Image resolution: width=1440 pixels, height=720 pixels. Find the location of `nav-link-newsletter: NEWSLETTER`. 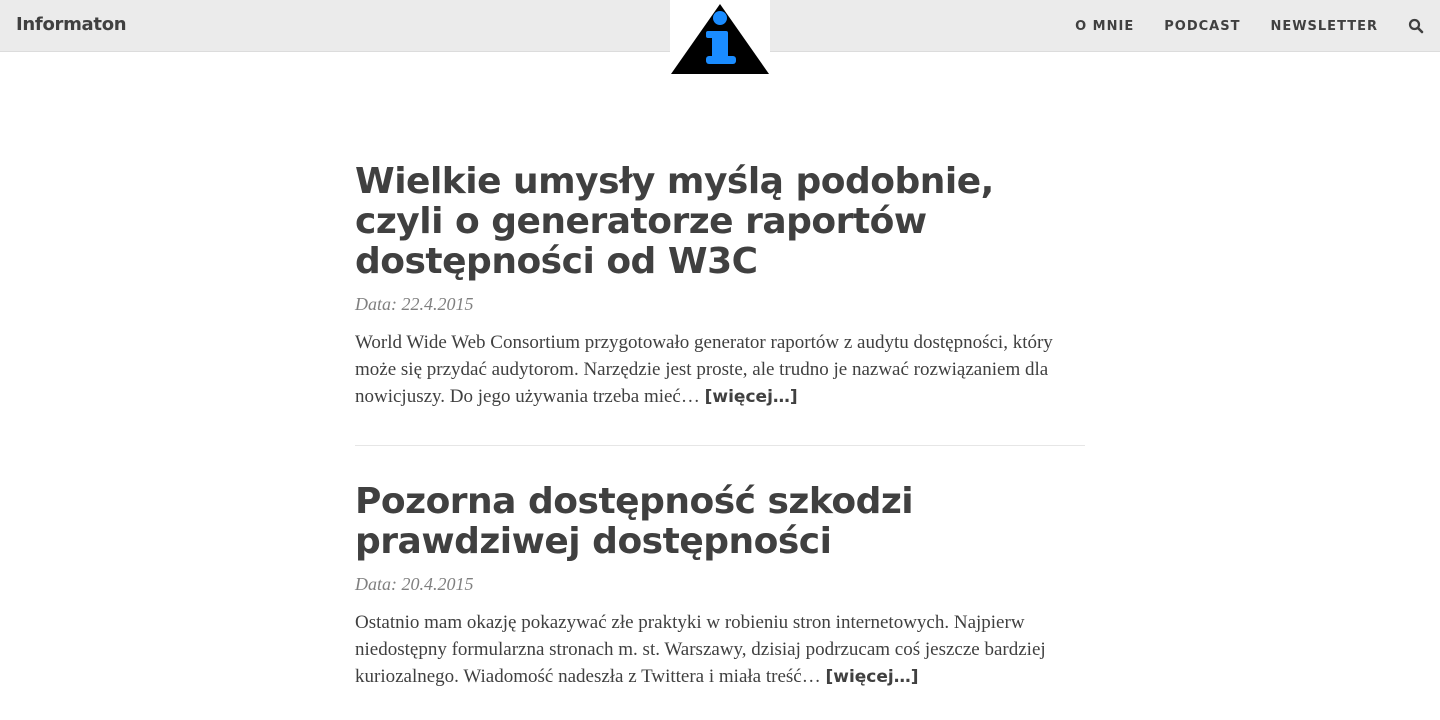

nav-link-newsletter: NEWSLETTER is located at coordinates (1324, 26).